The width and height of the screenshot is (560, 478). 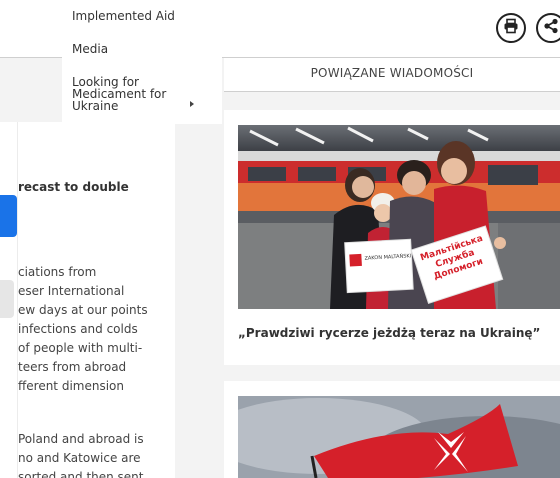 I want to click on article-line: infections and colds, so click(x=78, y=329).